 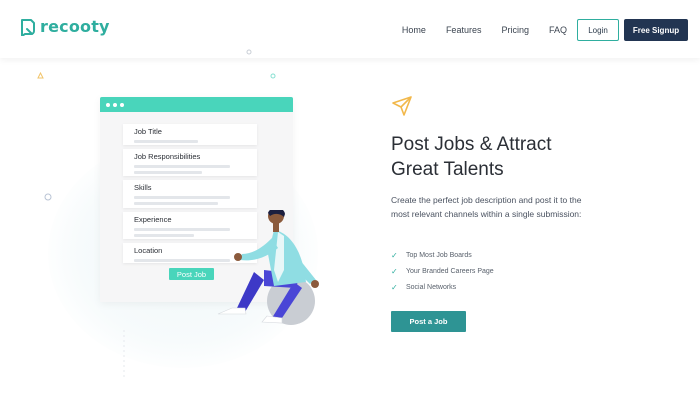 What do you see at coordinates (428, 321) in the screenshot?
I see `post-a-job-button: Post a Job` at bounding box center [428, 321].